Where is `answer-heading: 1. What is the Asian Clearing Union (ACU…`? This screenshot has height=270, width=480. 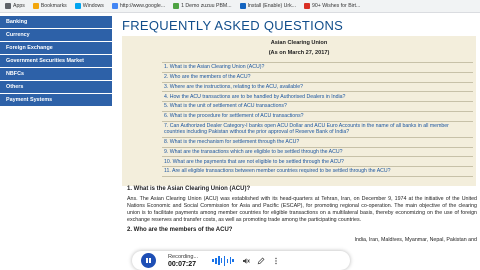
answer-heading: 1. What is the Asian Clearing Union (ACU… is located at coordinates (189, 189).